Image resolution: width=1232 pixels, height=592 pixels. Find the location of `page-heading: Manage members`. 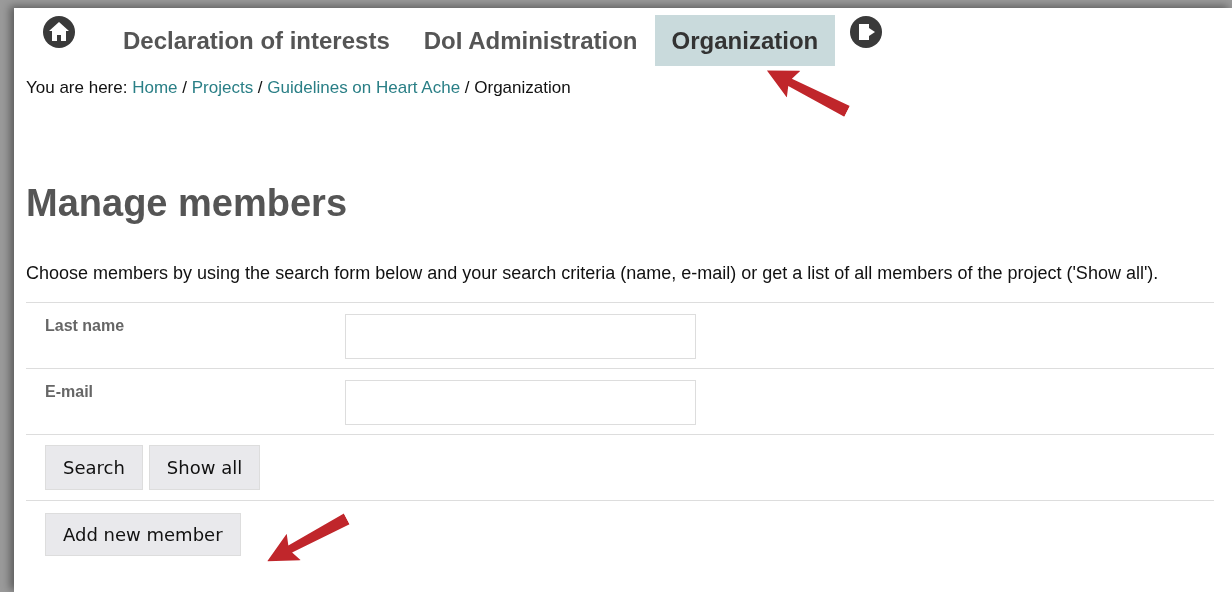

page-heading: Manage members is located at coordinates (187, 203).